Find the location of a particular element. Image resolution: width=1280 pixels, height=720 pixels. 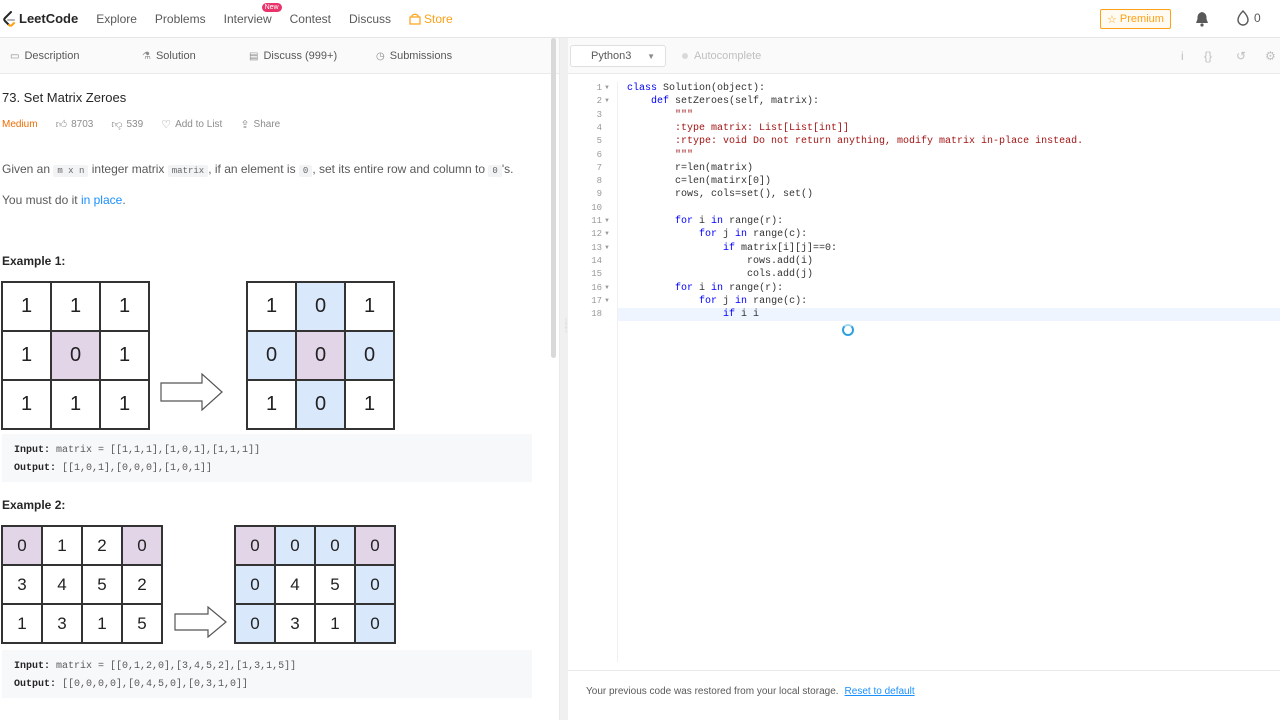

code-line: for i in range(r): is located at coordinates (729, 288).